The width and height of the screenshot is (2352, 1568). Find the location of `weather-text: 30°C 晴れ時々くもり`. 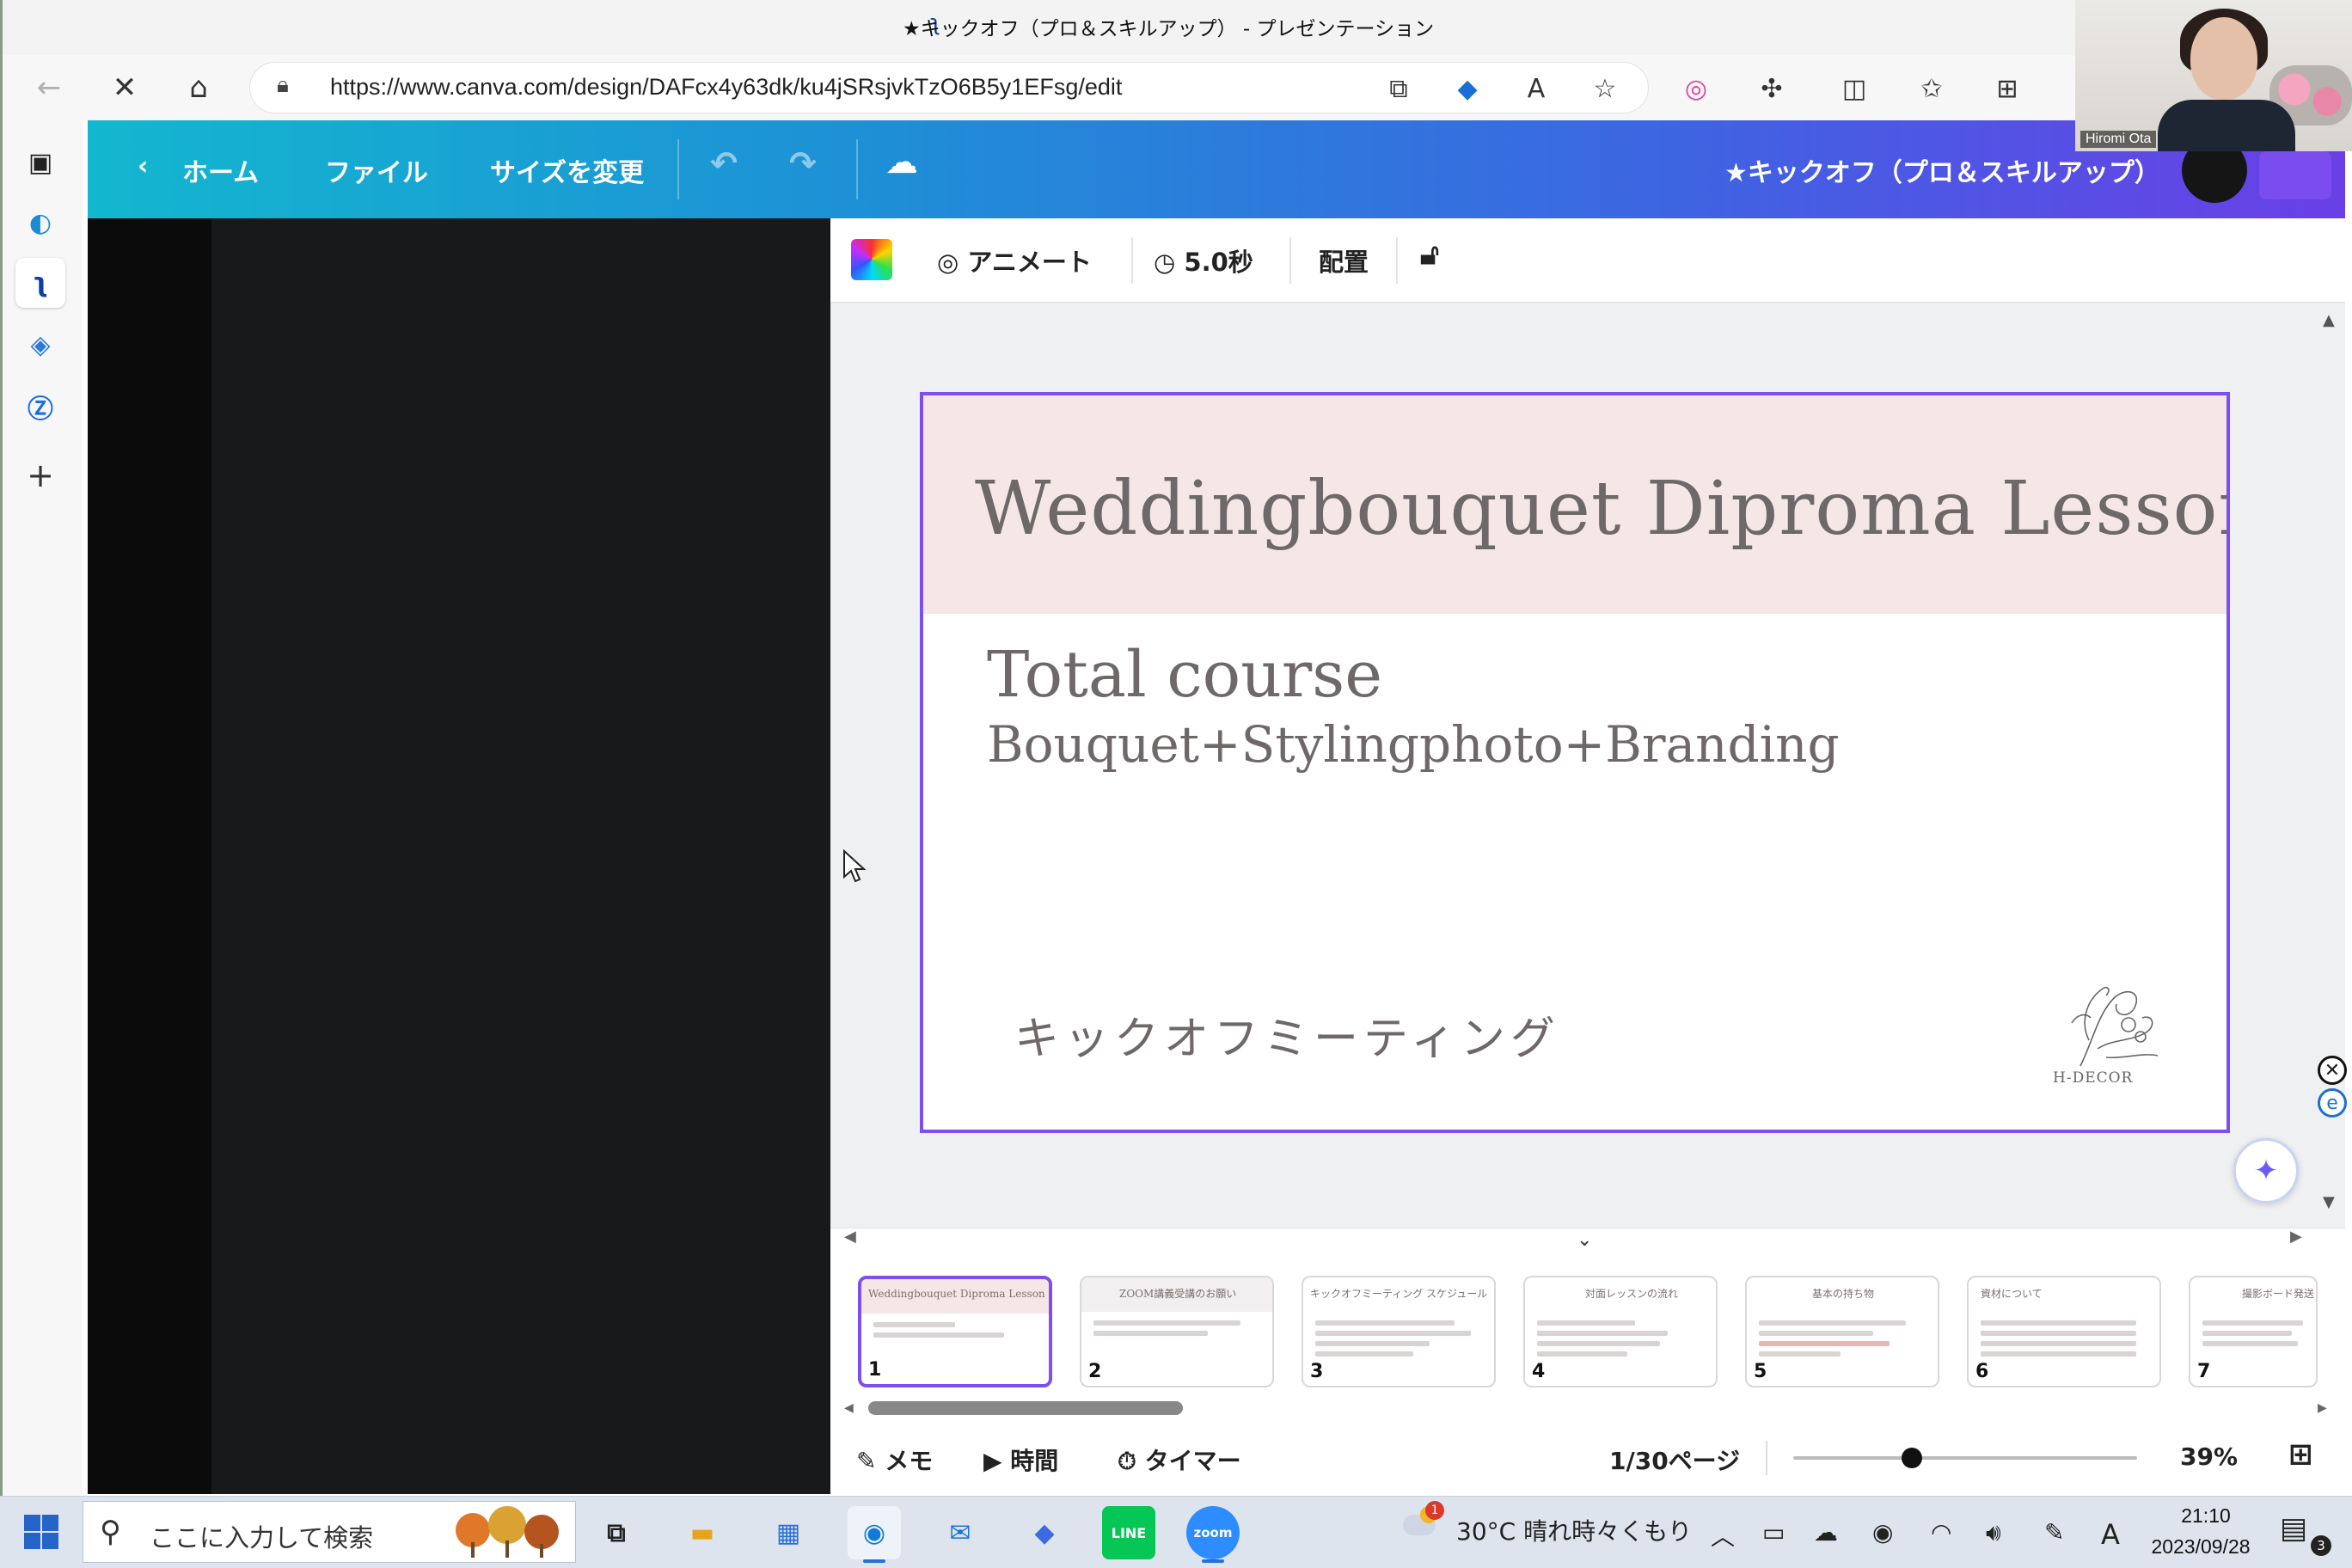

weather-text: 30°C 晴れ時々くもり is located at coordinates (1574, 1530).